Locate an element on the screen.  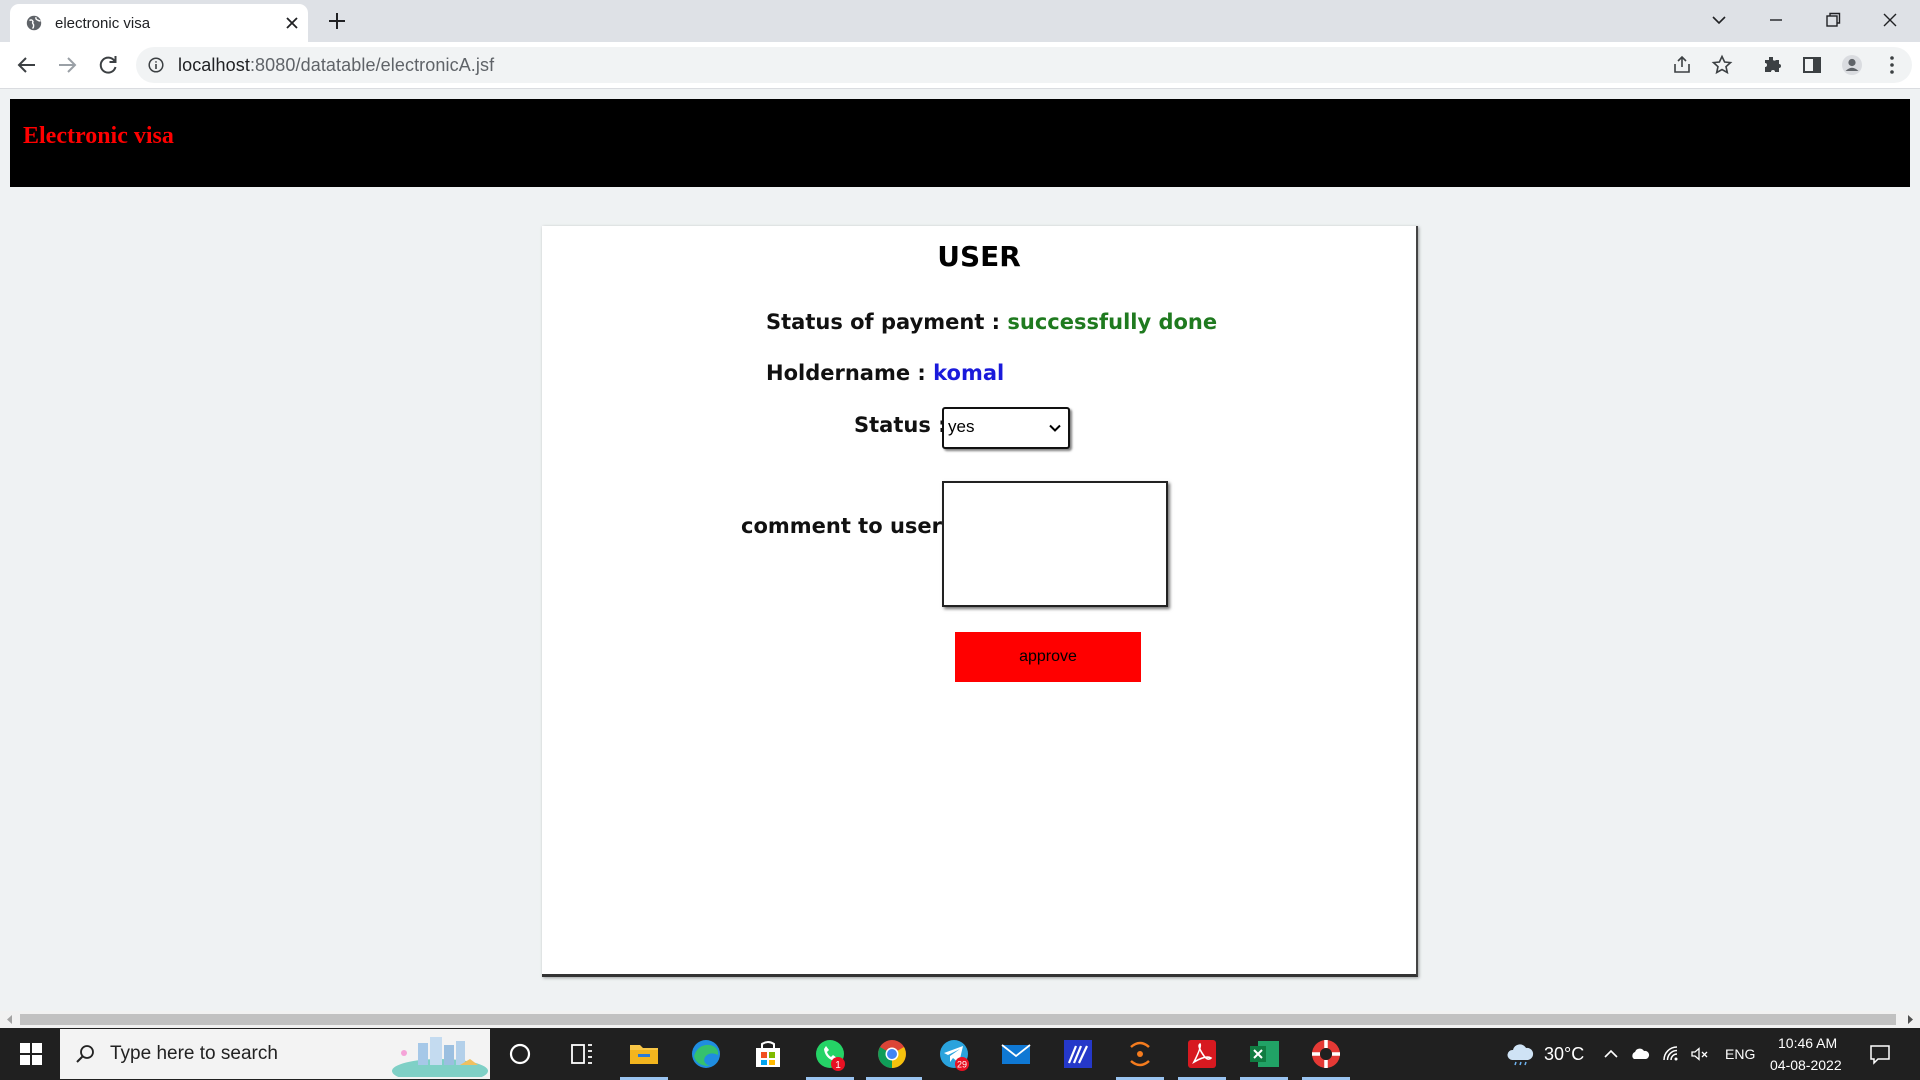
windows-start-icon is located at coordinates (31, 1054).